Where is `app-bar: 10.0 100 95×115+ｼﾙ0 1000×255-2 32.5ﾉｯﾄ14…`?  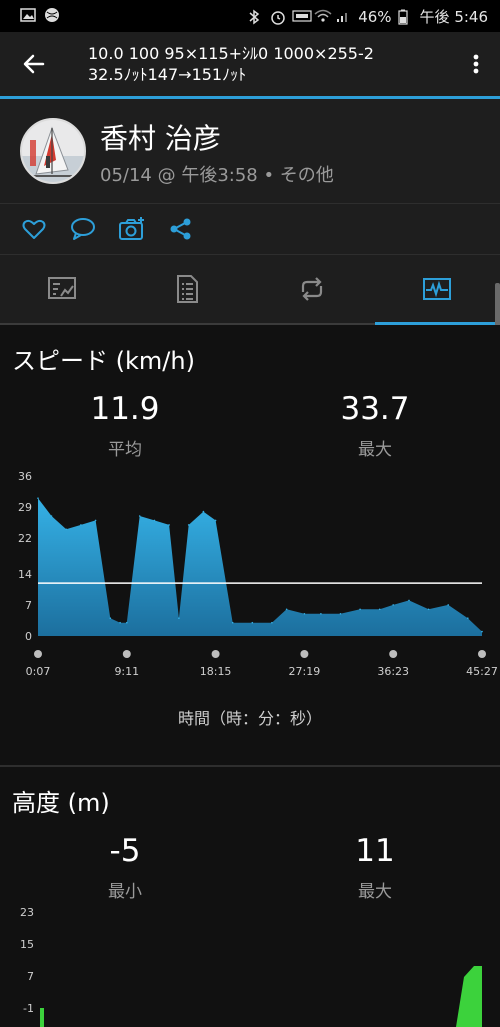
app-bar: 10.0 100 95×115+ｼﾙ0 1000×255-2 32.5ﾉｯﾄ14… is located at coordinates (250, 64).